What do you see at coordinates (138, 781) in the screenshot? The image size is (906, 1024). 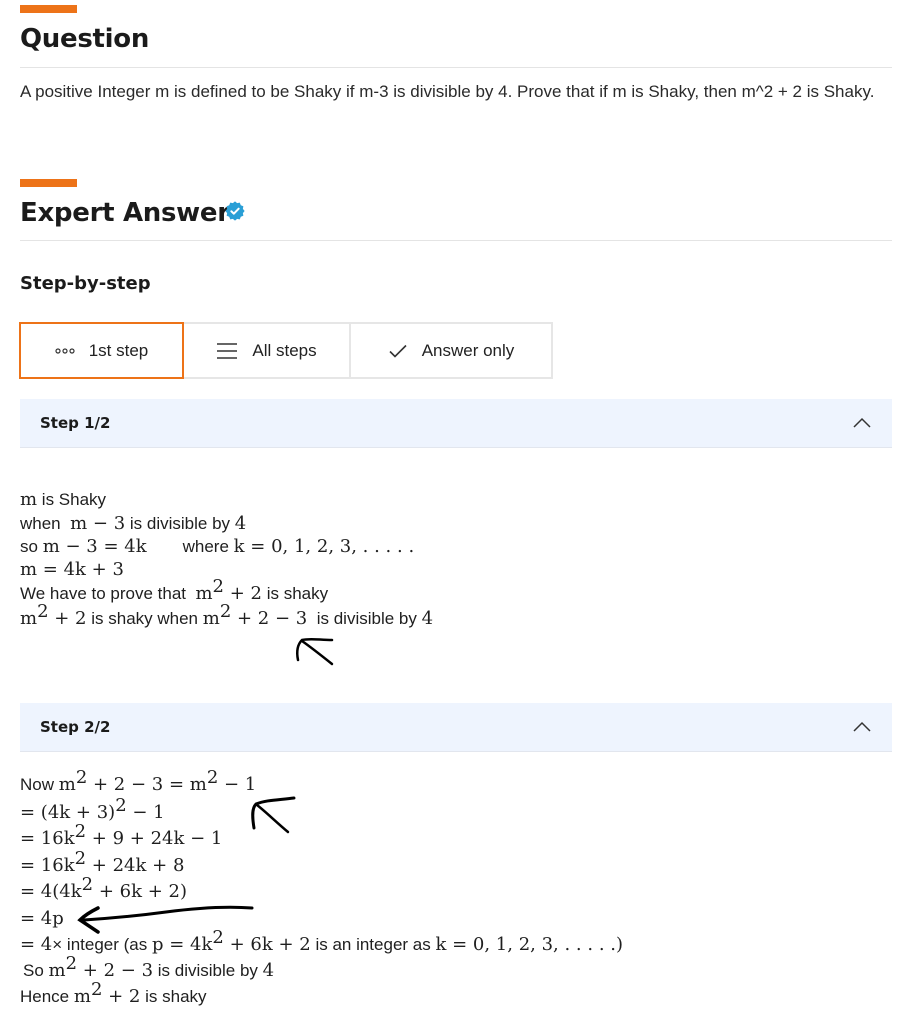 I see `step2-line: Now m2 + 2 − 3 = m2 − 1` at bounding box center [138, 781].